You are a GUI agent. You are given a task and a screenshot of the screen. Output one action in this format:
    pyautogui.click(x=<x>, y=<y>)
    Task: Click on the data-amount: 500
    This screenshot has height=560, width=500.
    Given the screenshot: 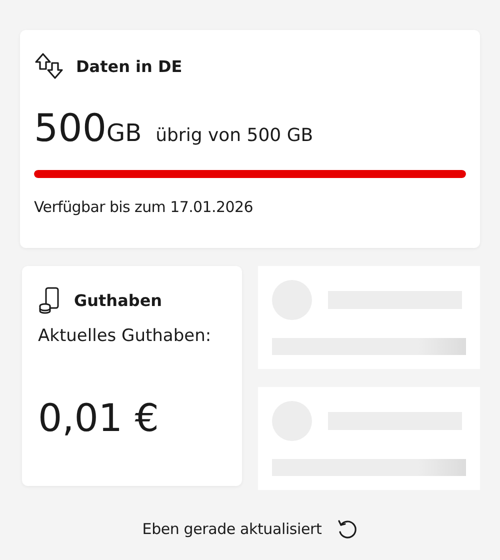 What is the action you would take?
    pyautogui.click(x=70, y=128)
    